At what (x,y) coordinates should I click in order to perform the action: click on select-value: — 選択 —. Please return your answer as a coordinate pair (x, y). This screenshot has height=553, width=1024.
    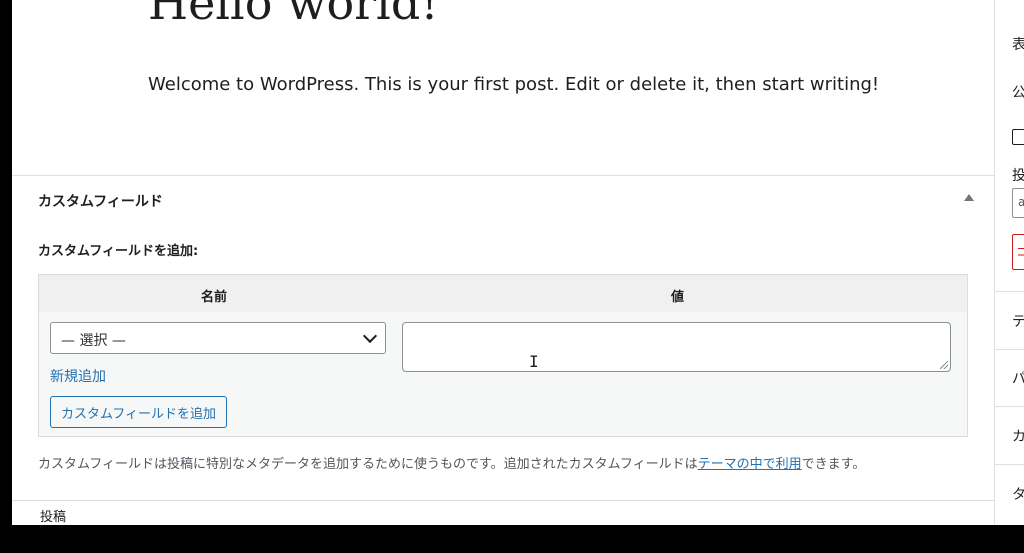
    Looking at the image, I should click on (93, 341).